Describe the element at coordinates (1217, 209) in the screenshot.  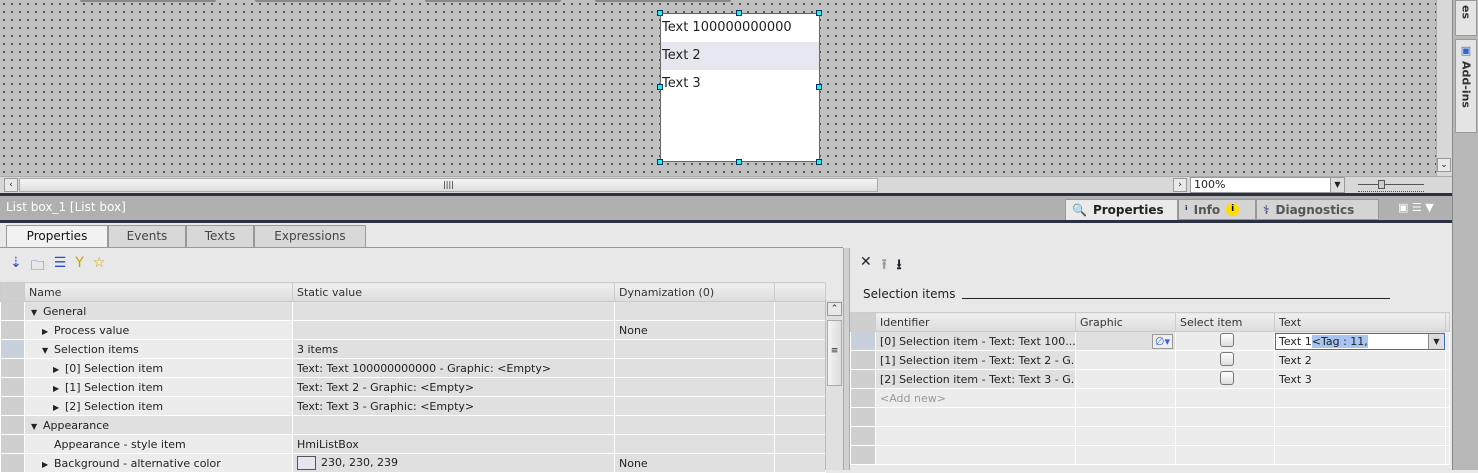
I see `tab-info: ⁱ Info i` at that location.